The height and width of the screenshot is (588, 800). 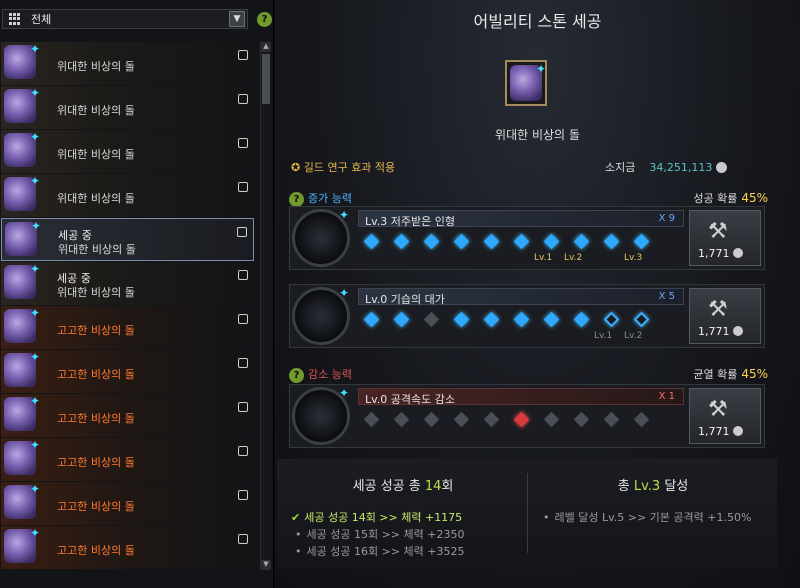 I want to click on reward-item: • 세공 성공 15회 >> 체력 +2350, so click(x=380, y=534).